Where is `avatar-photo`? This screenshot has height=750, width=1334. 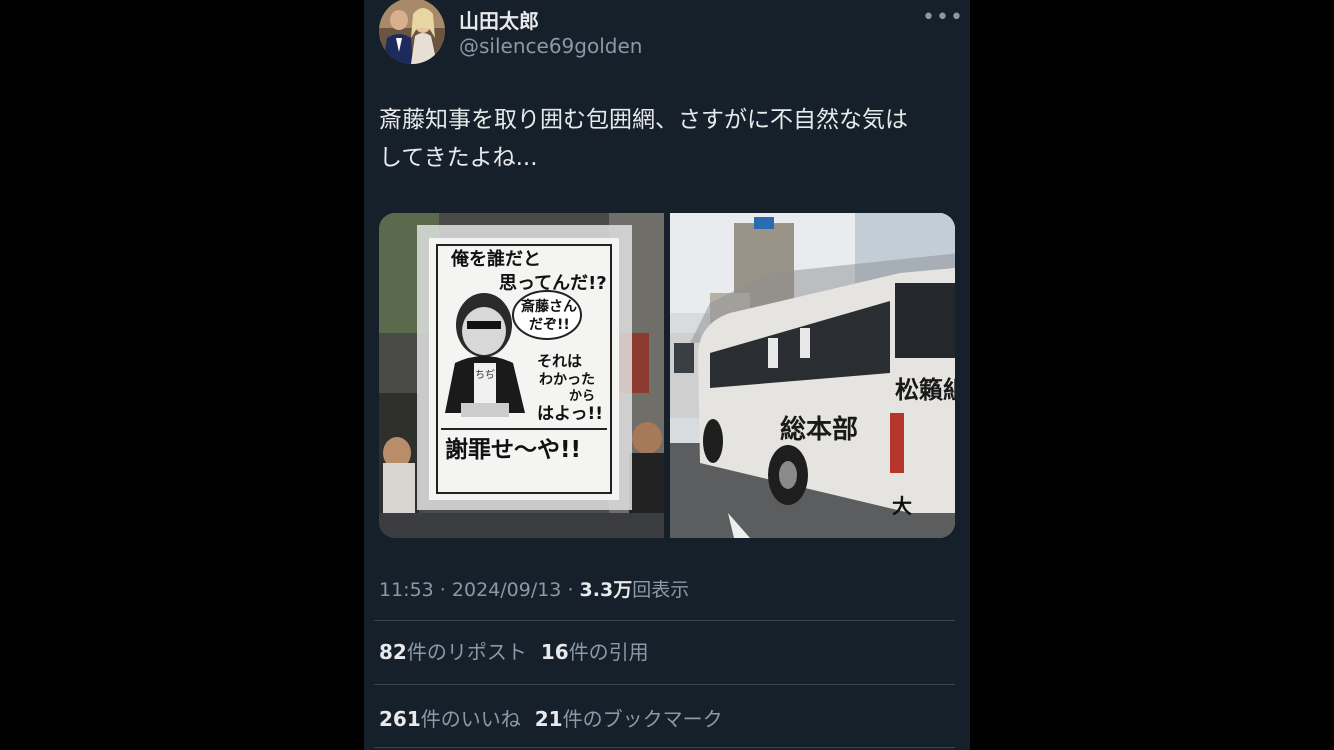 avatar-photo is located at coordinates (412, 32).